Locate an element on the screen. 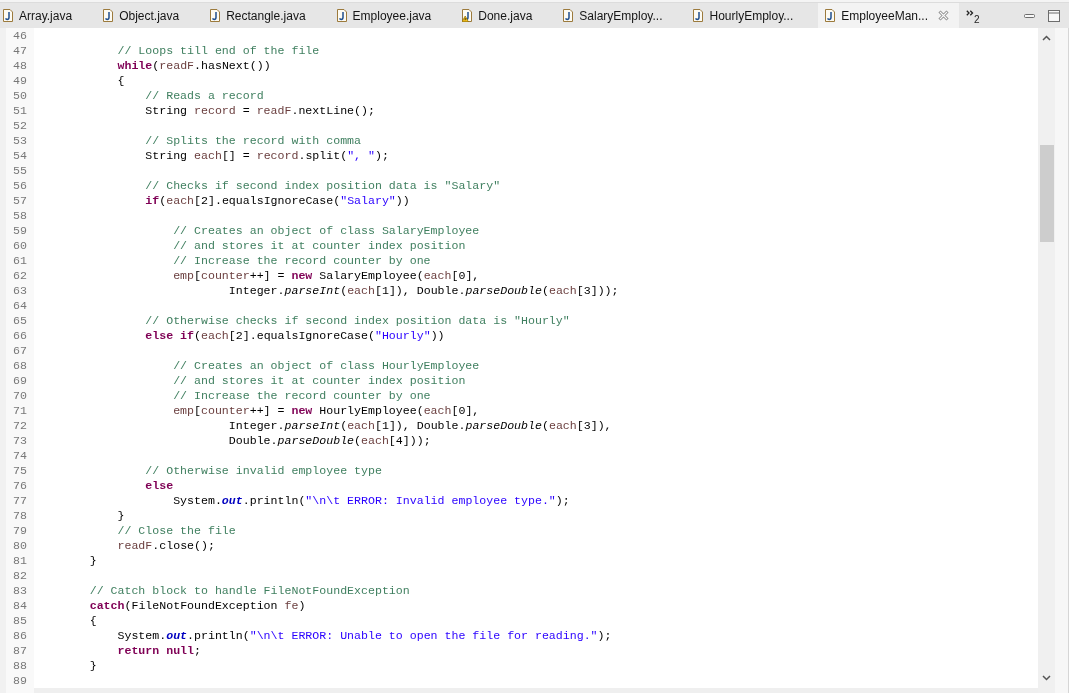 Image resolution: width=1069 pixels, height=693 pixels. editor-tab: Rectangle.java is located at coordinates (267, 15).